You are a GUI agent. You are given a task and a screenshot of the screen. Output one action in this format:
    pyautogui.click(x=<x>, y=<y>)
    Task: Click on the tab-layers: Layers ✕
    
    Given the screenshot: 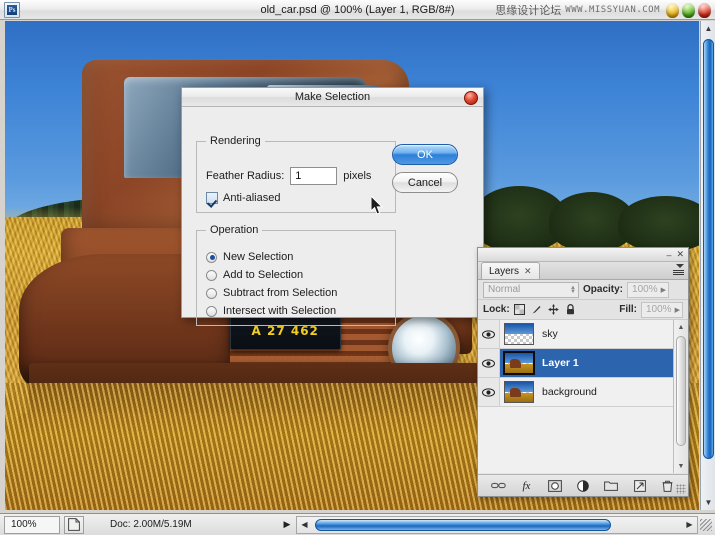 What is the action you would take?
    pyautogui.click(x=510, y=270)
    